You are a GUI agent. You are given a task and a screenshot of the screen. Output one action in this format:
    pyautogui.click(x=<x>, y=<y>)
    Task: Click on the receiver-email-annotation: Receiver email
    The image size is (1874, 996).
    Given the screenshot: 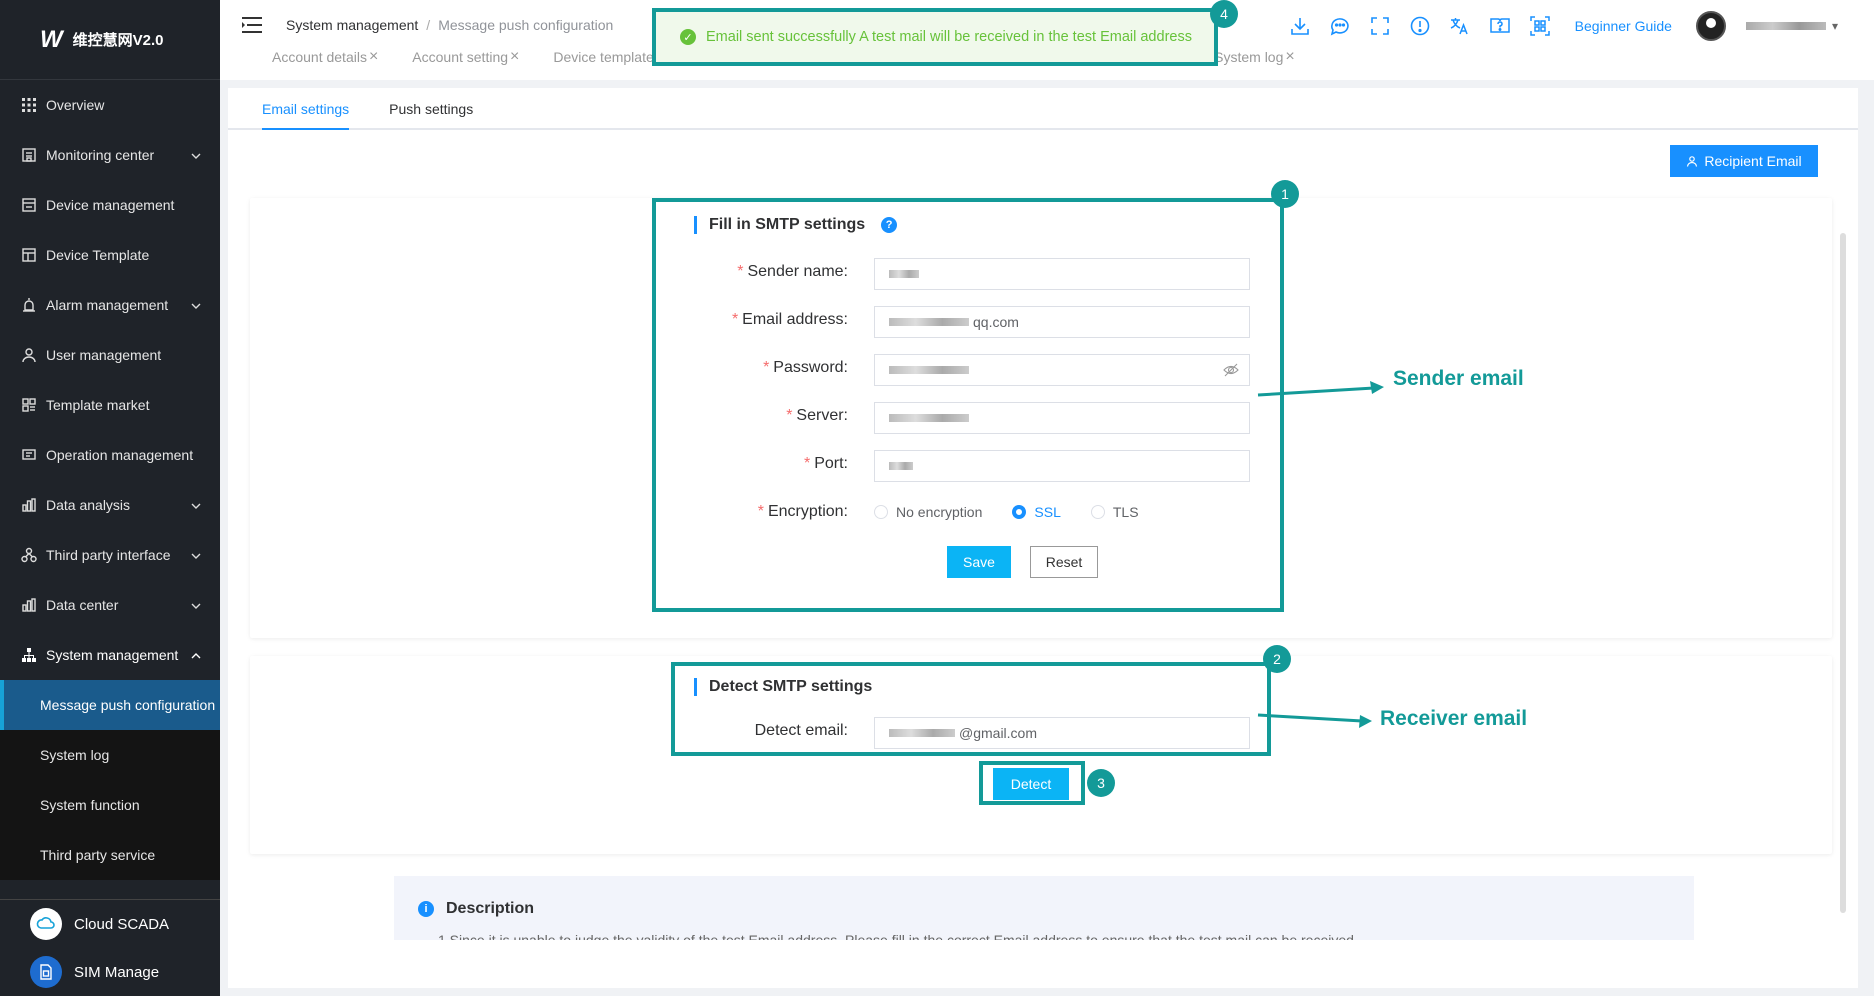 What is the action you would take?
    pyautogui.click(x=1454, y=718)
    